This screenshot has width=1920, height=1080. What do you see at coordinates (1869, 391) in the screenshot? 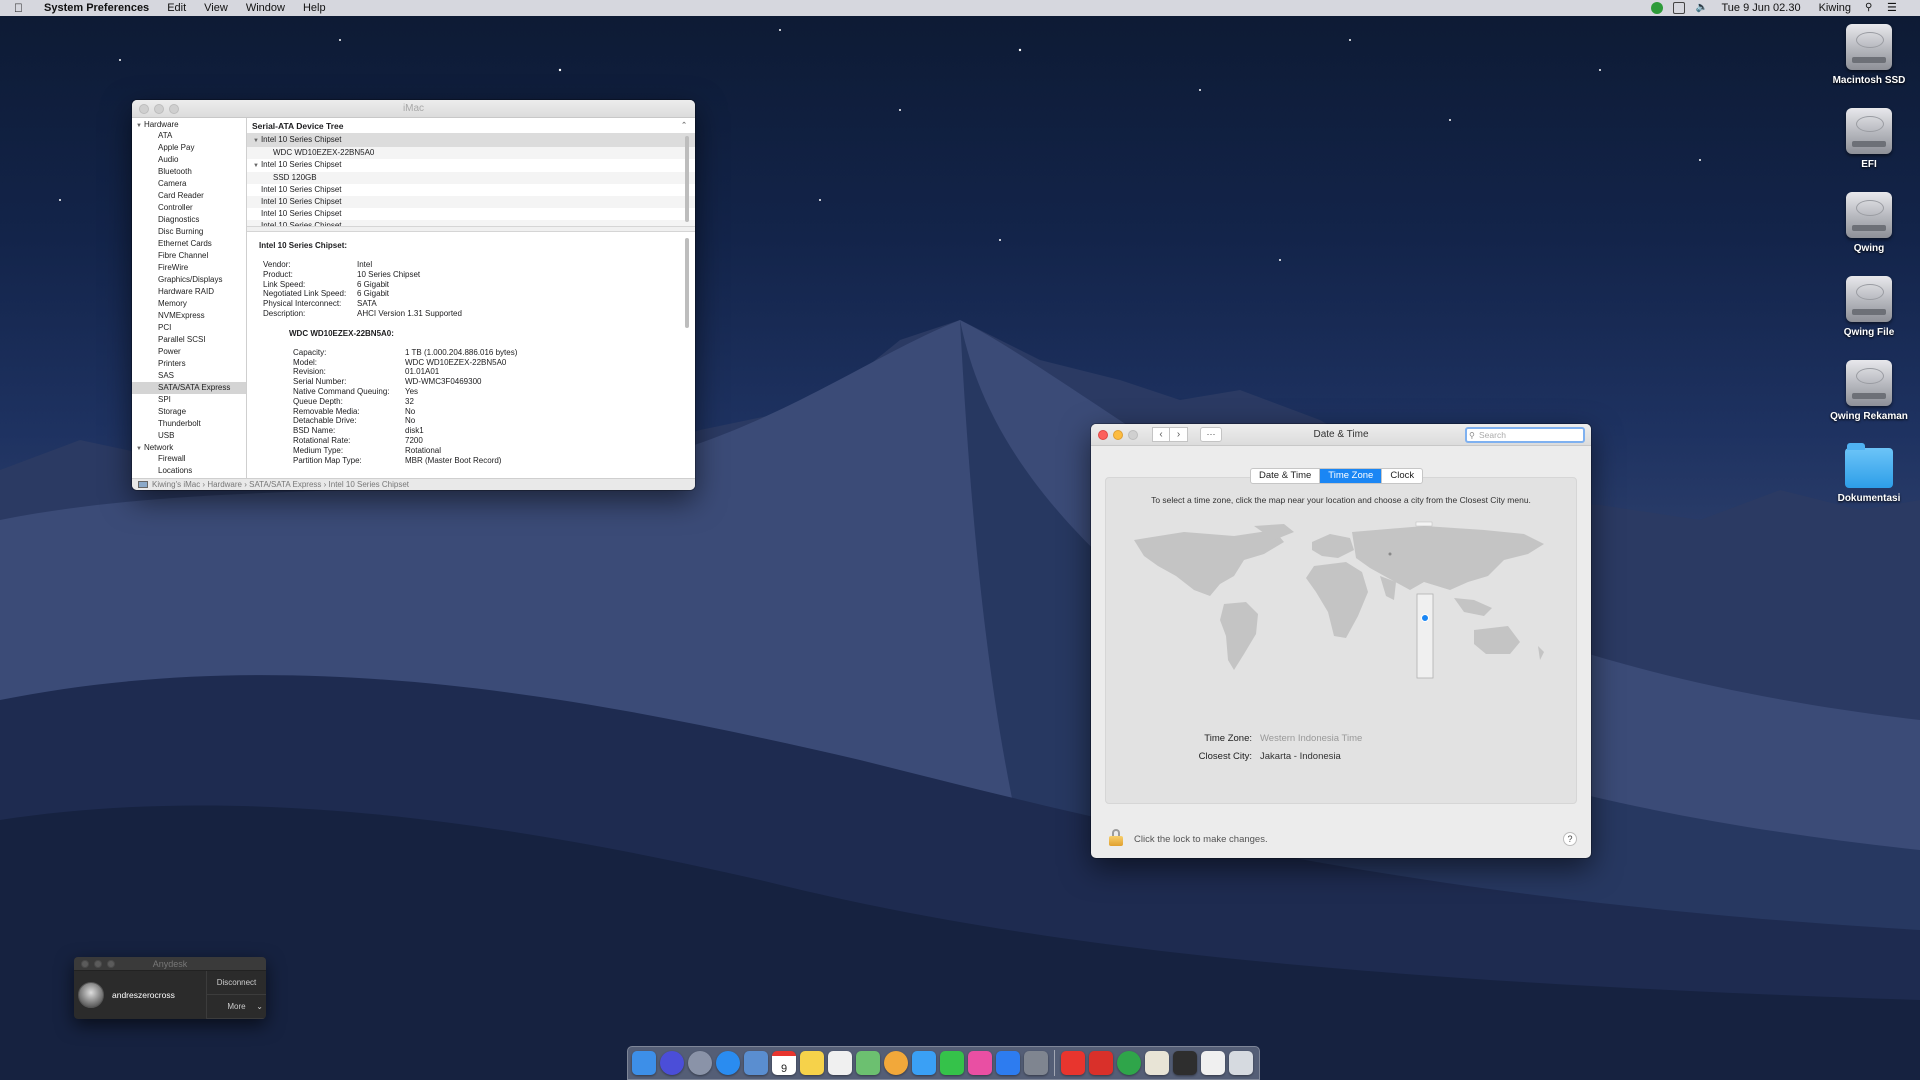
I see `desktop-icon-qwing-rekaman: Qwing Rekaman` at bounding box center [1869, 391].